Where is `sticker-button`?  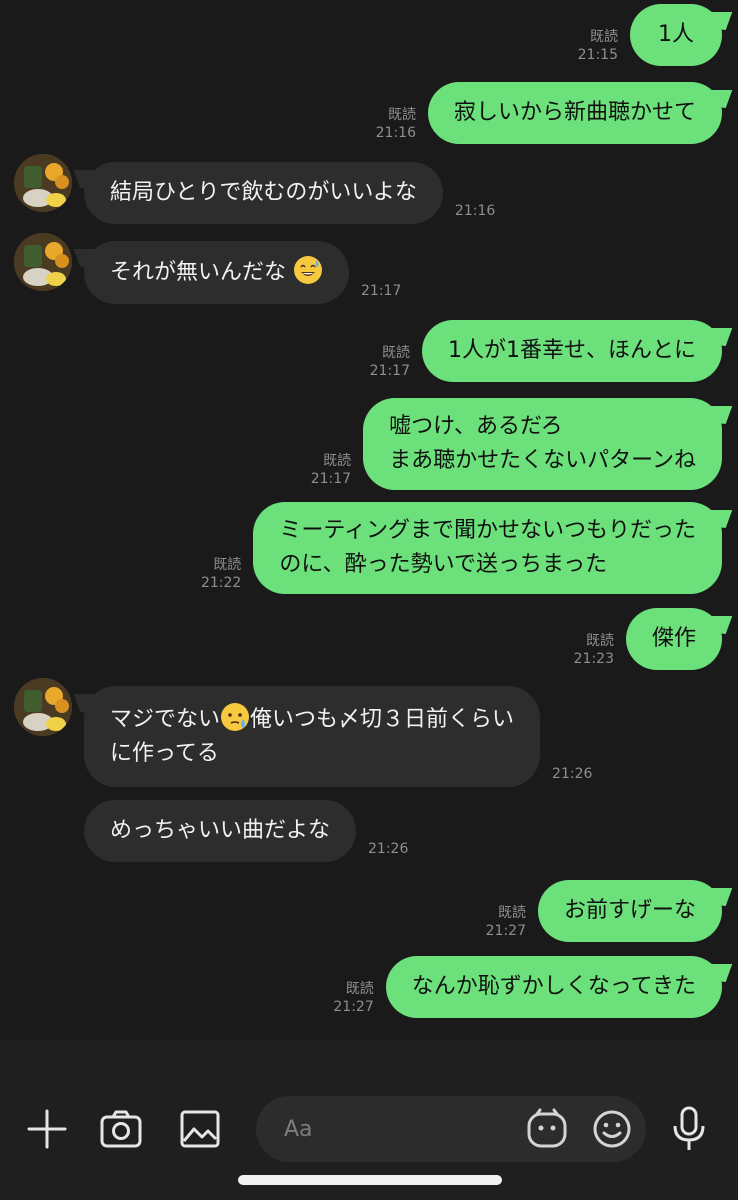 sticker-button is located at coordinates (547, 1131).